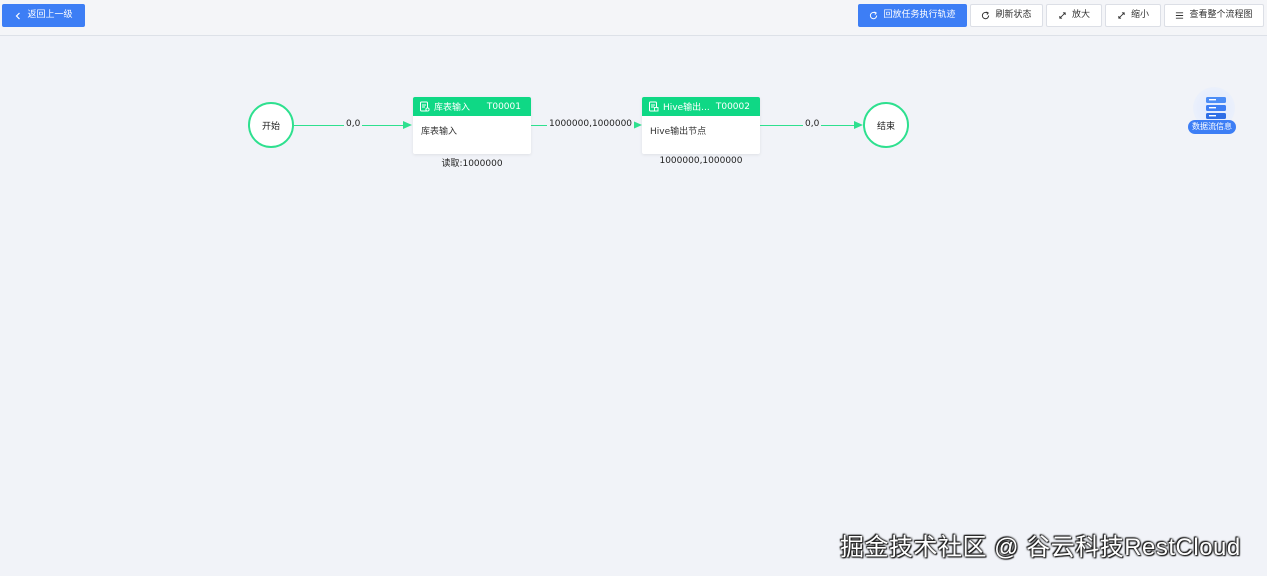 This screenshot has height=576, width=1267. Describe the element at coordinates (1062, 15) in the screenshot. I see `expand-icon` at that location.